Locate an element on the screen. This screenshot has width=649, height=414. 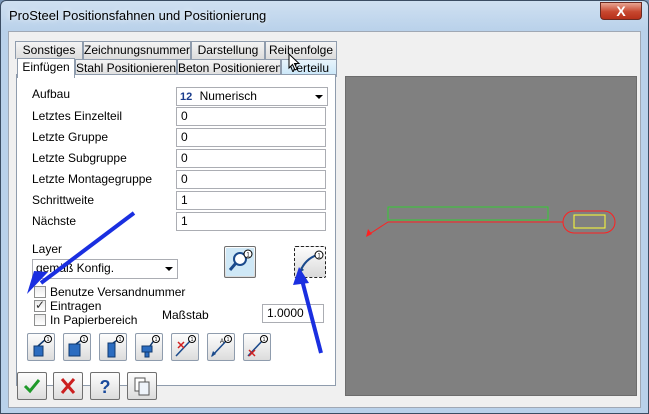
annotation-arrow-left is located at coordinates (87, 248).